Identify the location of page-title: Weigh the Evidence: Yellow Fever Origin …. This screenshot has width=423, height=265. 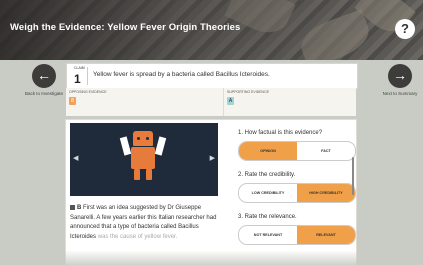
(125, 27).